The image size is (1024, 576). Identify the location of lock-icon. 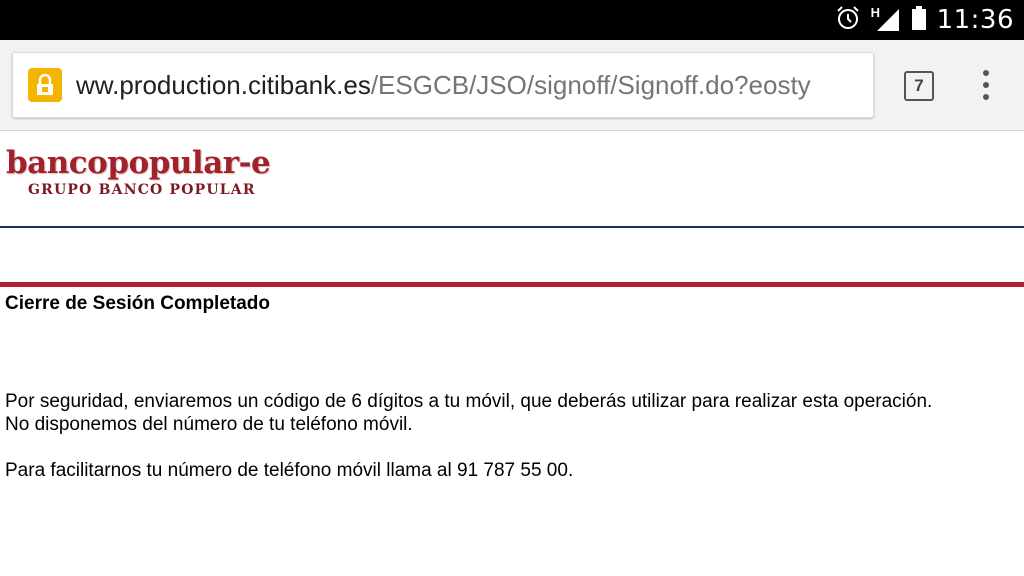
(45, 85).